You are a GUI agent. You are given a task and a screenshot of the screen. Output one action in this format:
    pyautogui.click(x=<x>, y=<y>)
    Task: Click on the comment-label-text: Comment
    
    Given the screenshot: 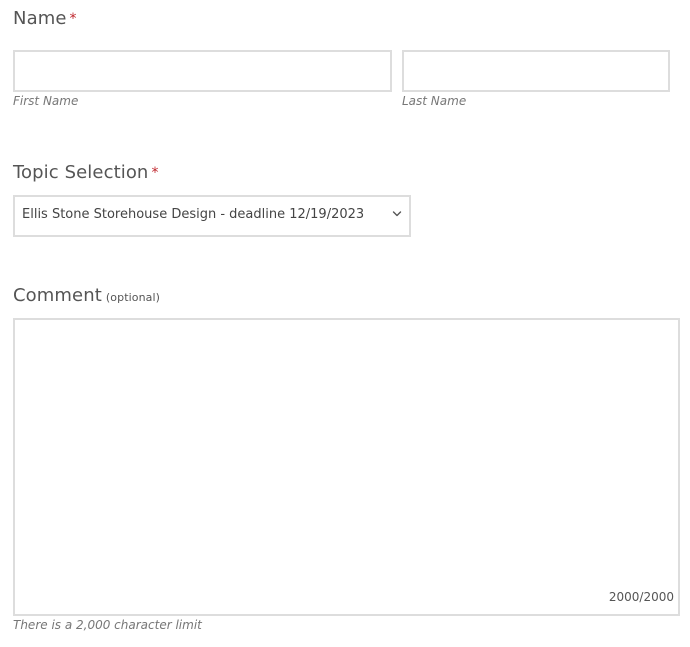 What is the action you would take?
    pyautogui.click(x=57, y=295)
    